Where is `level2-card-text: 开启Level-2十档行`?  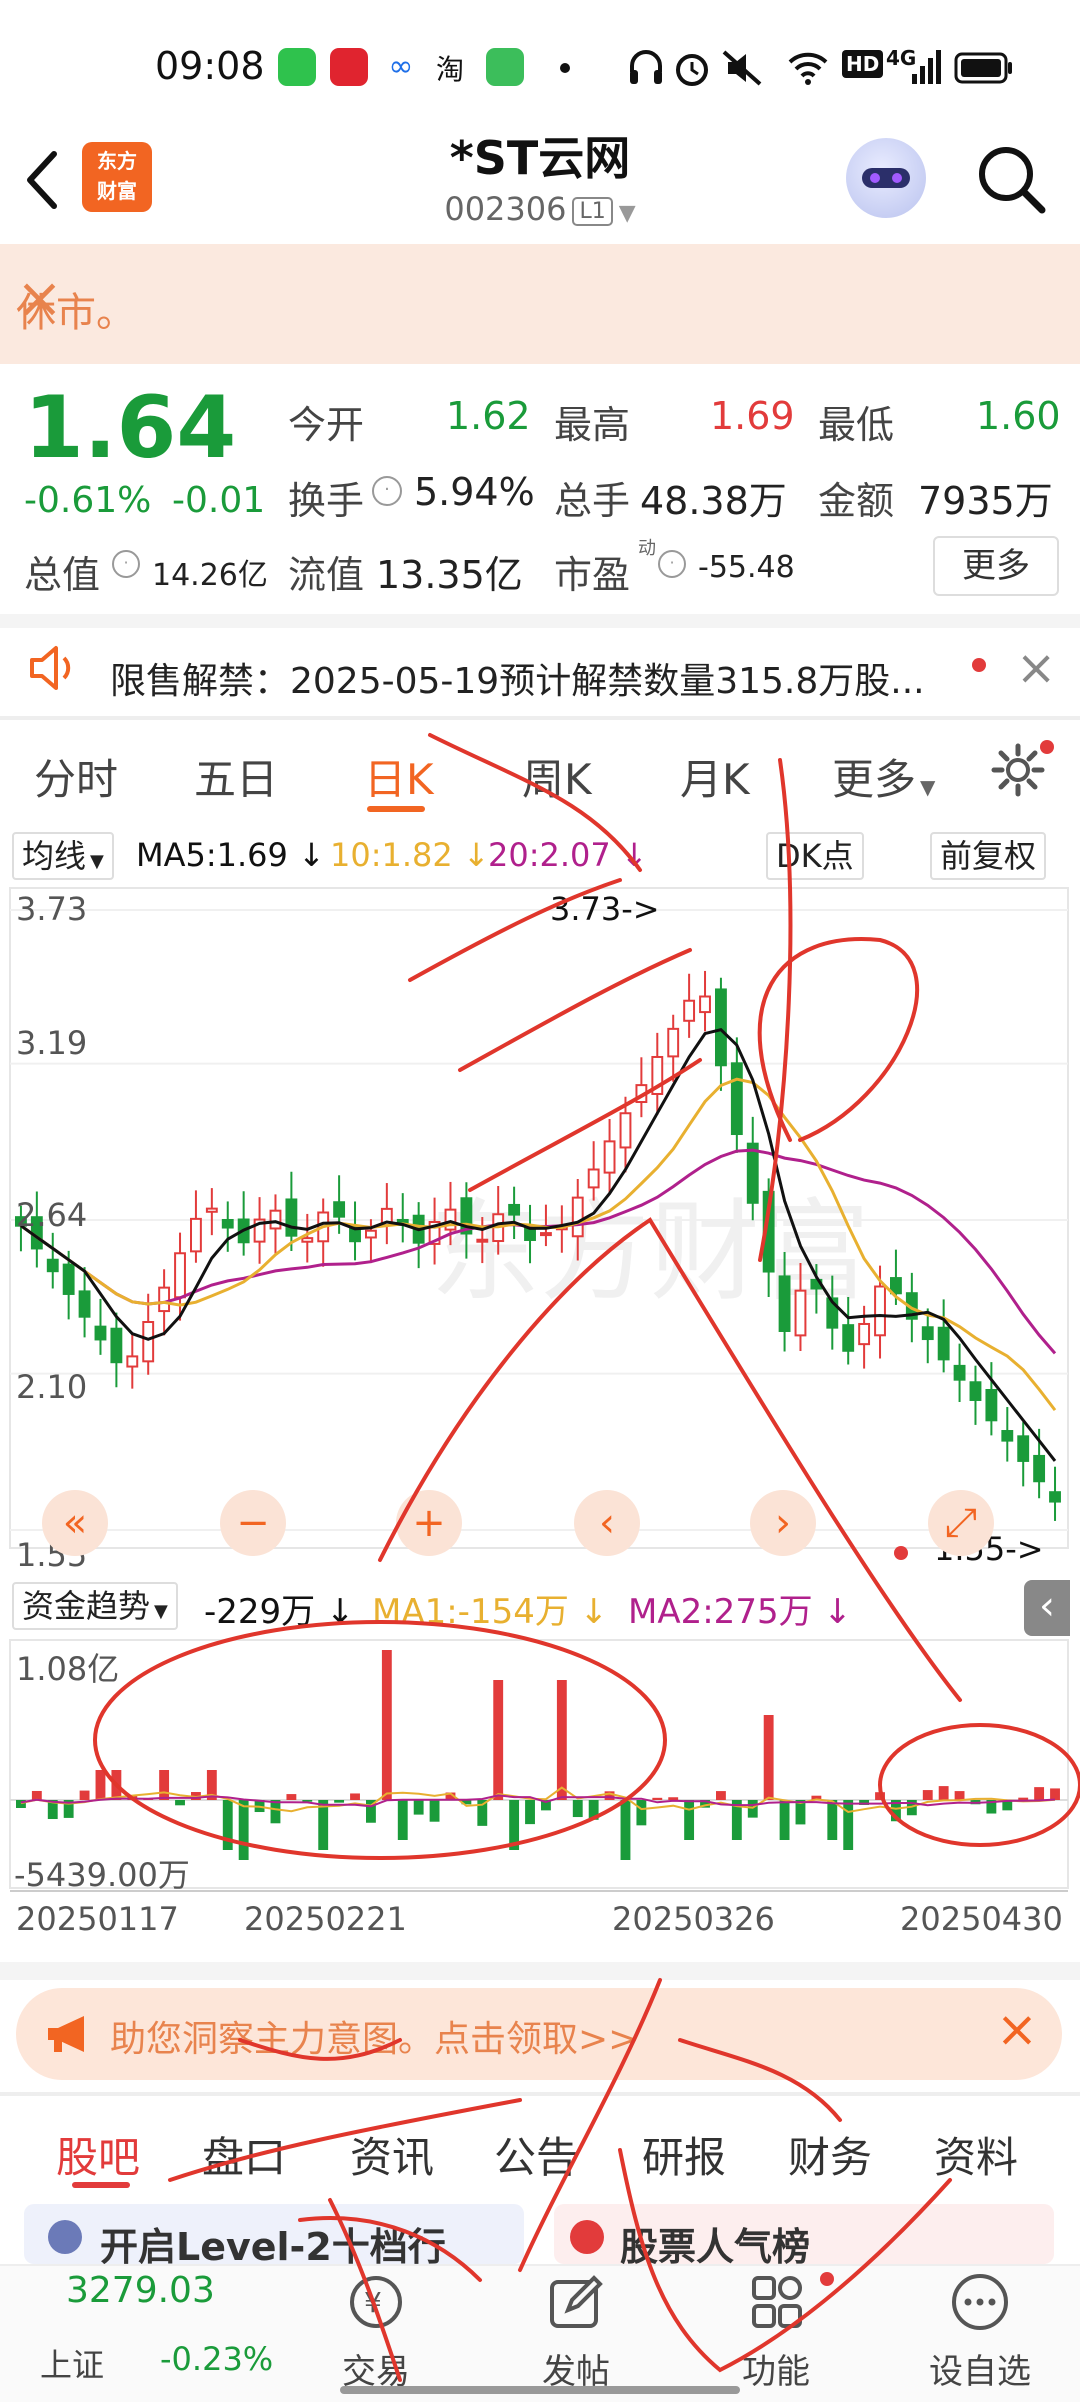
level2-card-text: 开启Level-2十档行 is located at coordinates (273, 2244).